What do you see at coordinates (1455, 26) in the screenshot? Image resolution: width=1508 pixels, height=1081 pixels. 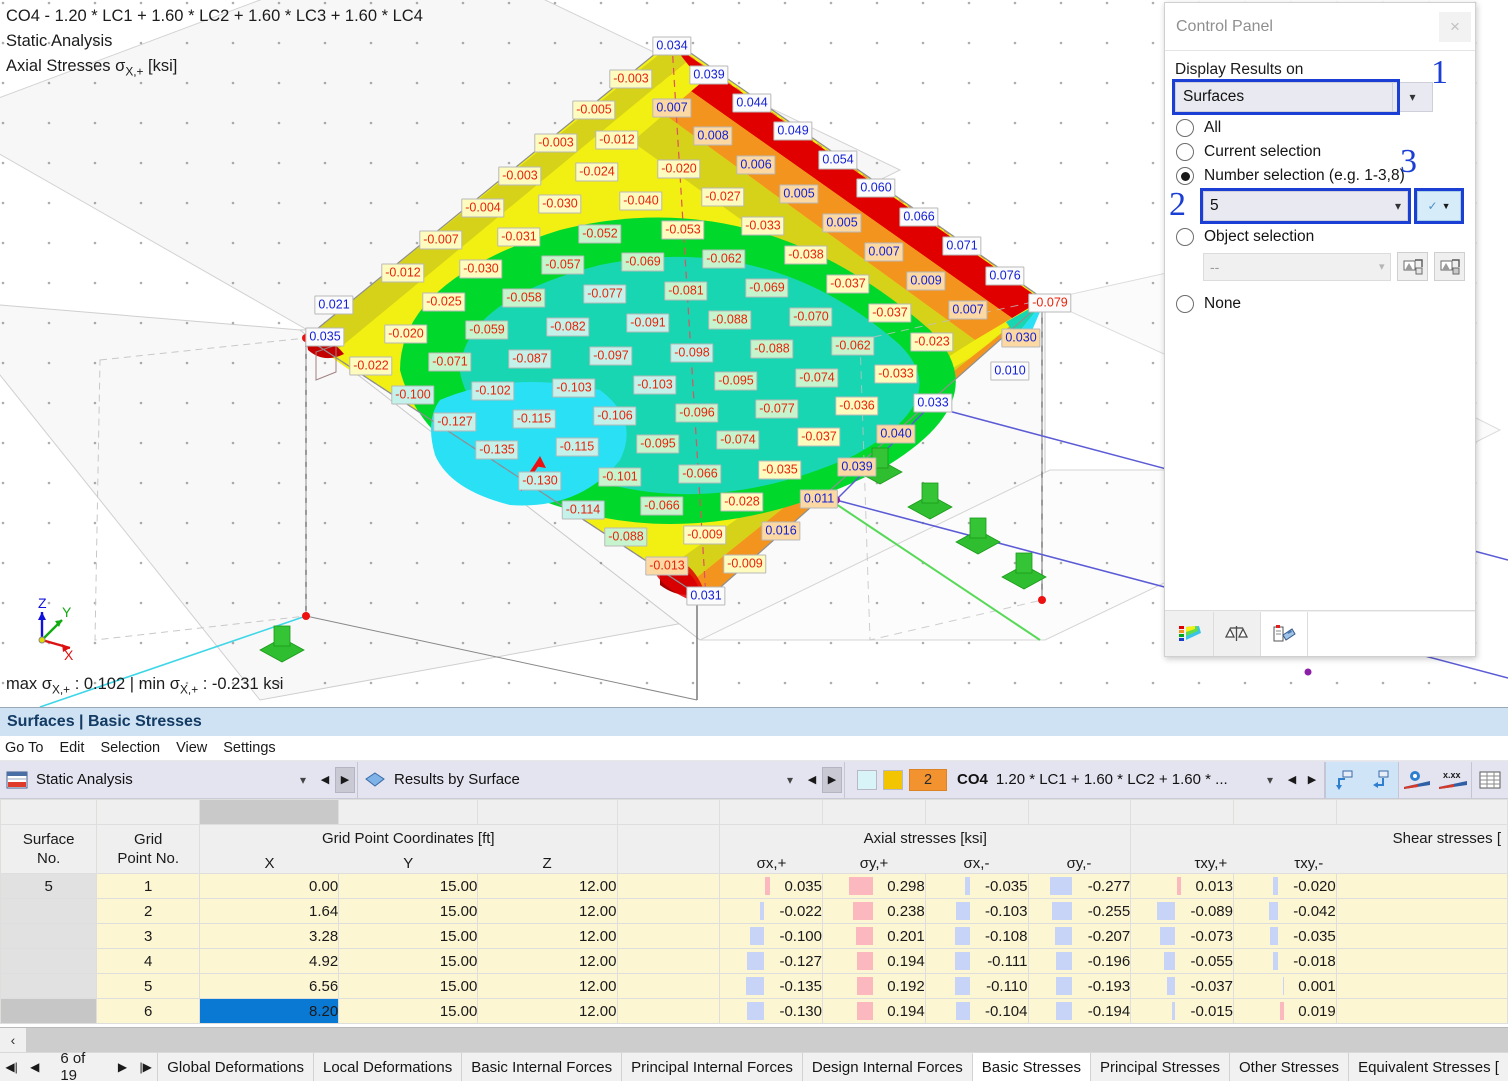 I see `close-icon: ×` at bounding box center [1455, 26].